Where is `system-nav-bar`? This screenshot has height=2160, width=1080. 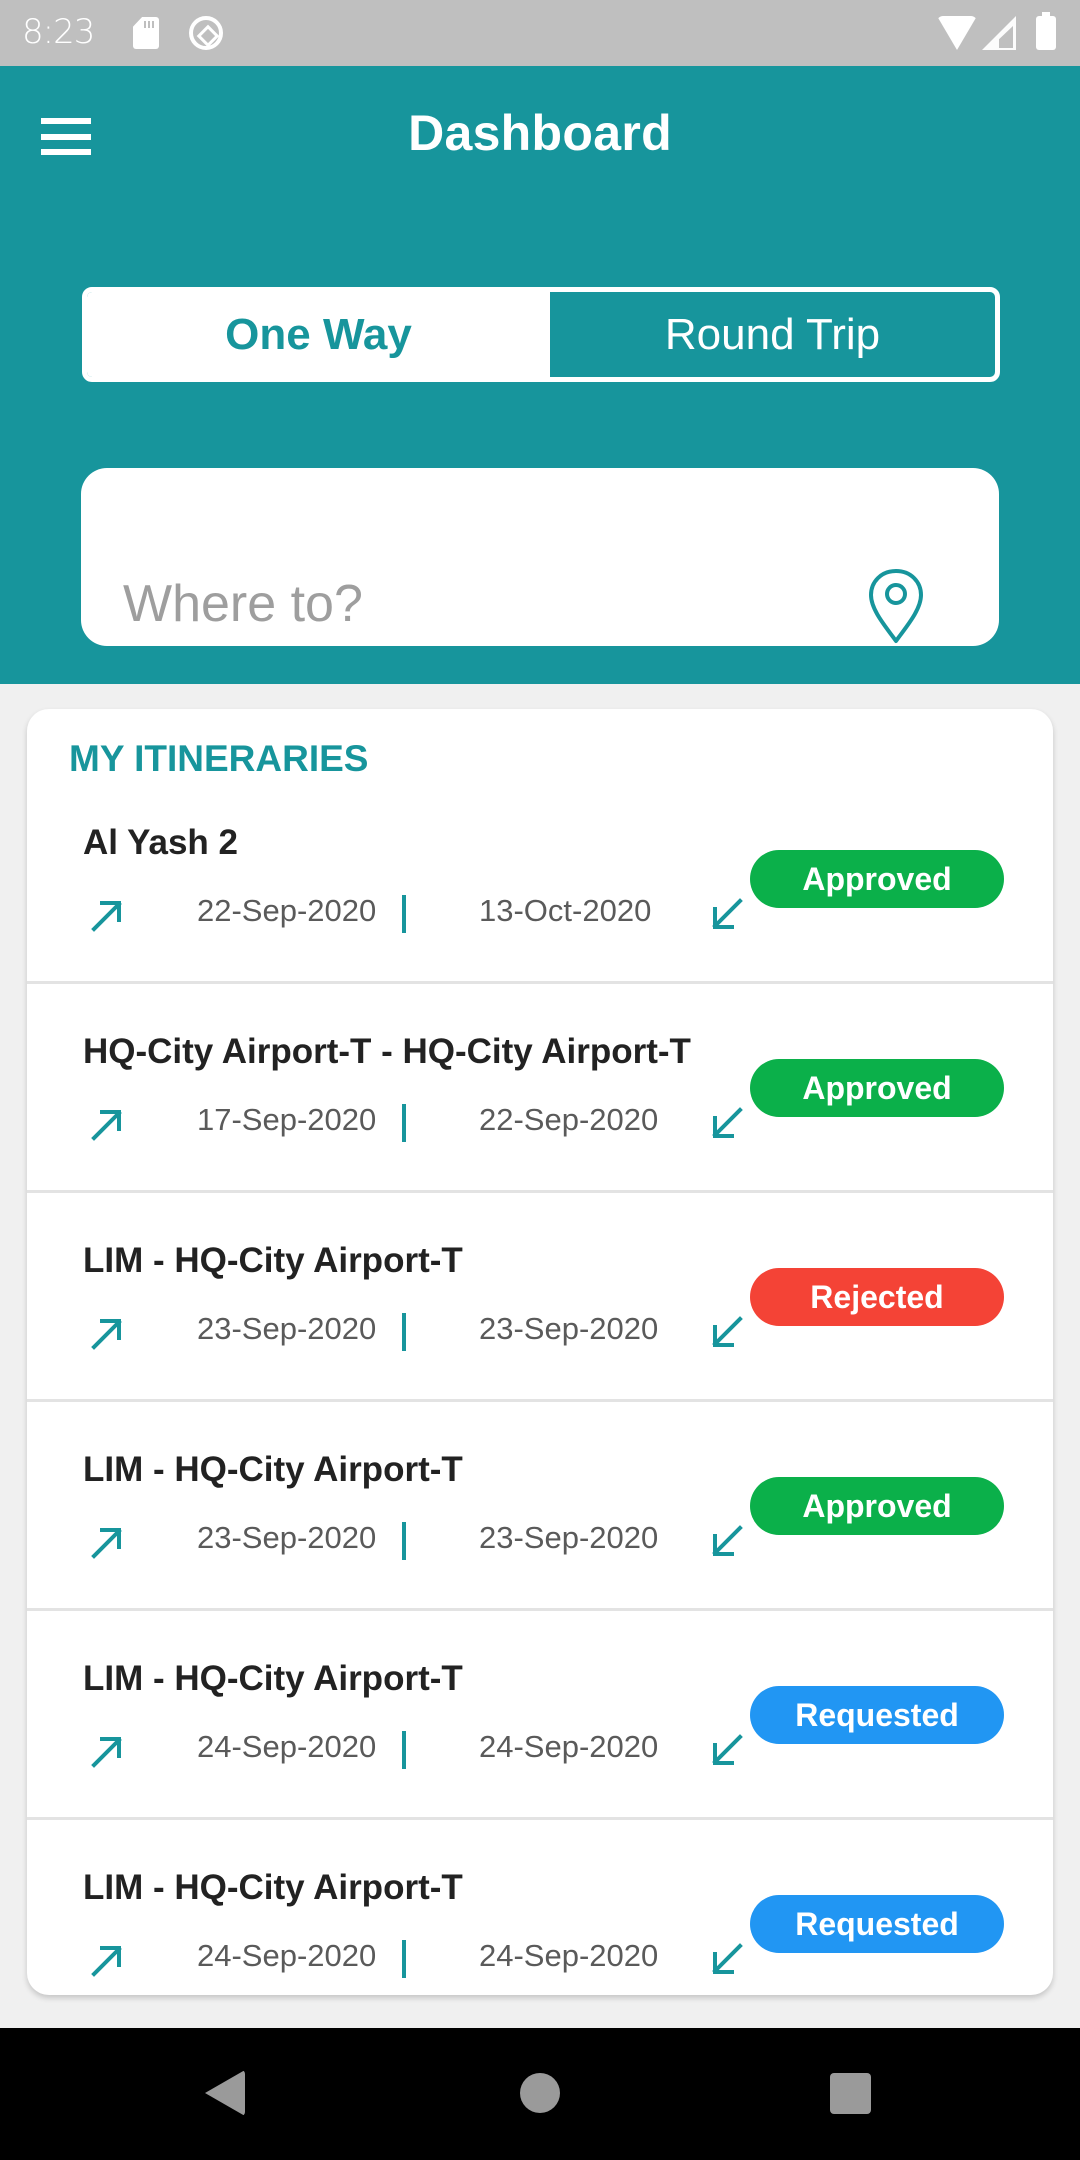 system-nav-bar is located at coordinates (540, 2094).